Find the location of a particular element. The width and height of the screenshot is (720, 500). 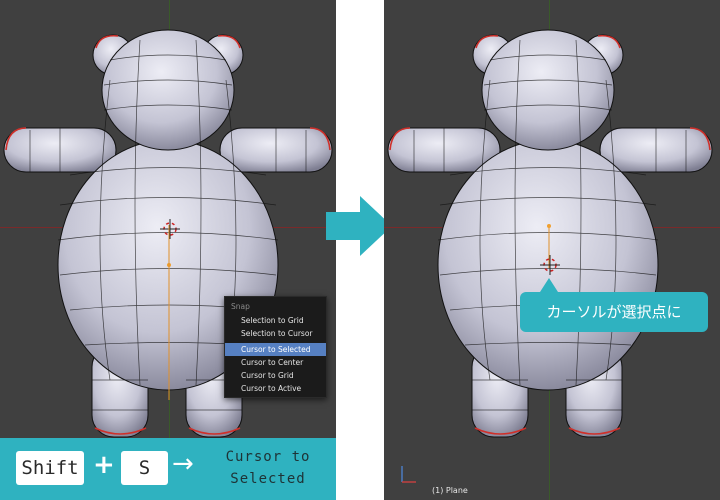

shortcut-banner: Shift + S → Cursor to Selected is located at coordinates (168, 469).